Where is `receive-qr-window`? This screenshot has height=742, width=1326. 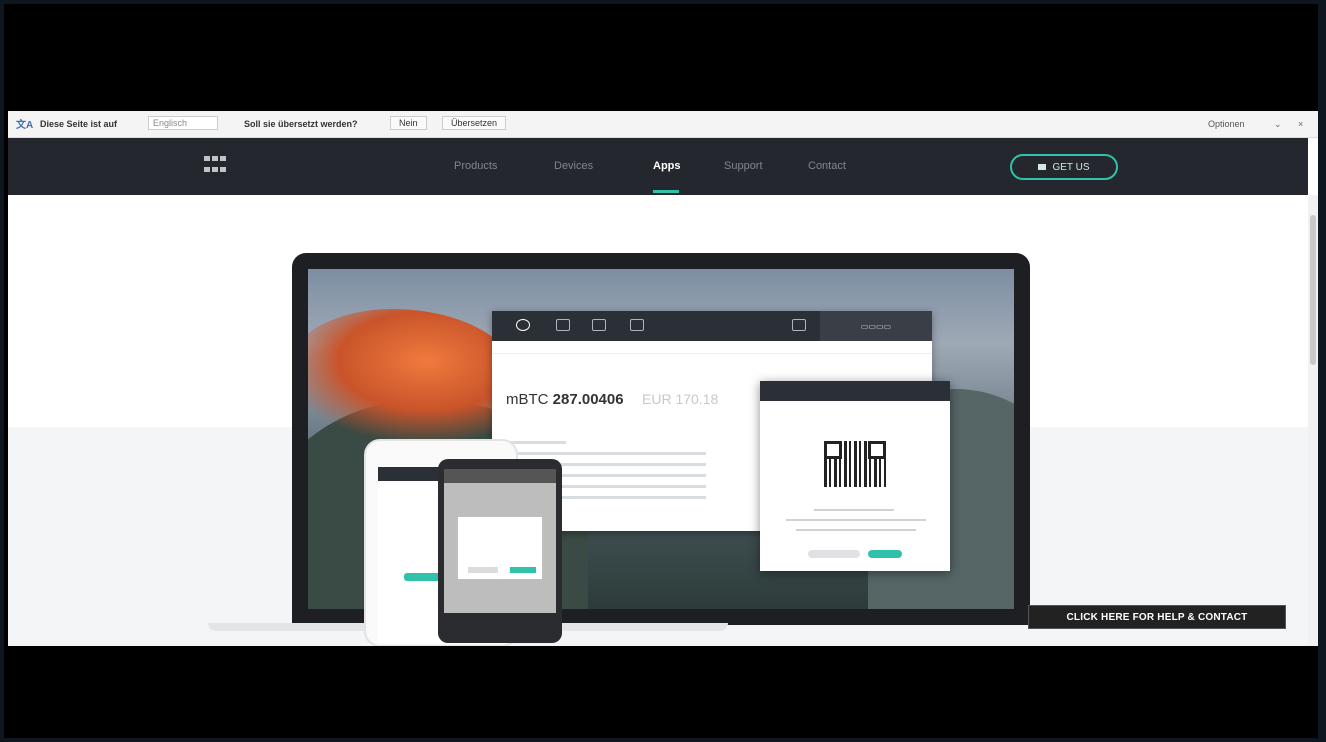 receive-qr-window is located at coordinates (855, 476).